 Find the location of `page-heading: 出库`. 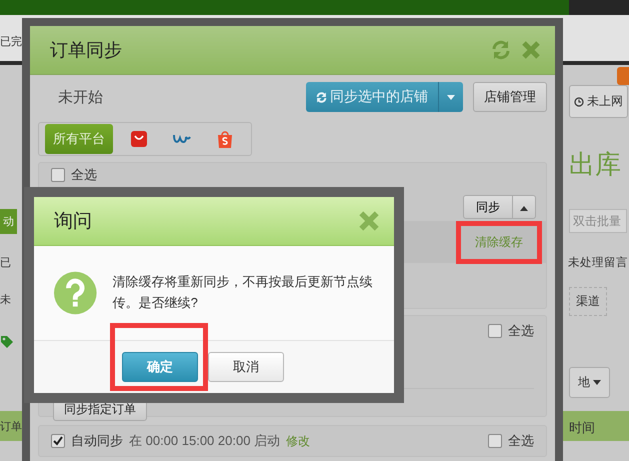

page-heading: 出库 is located at coordinates (595, 164).